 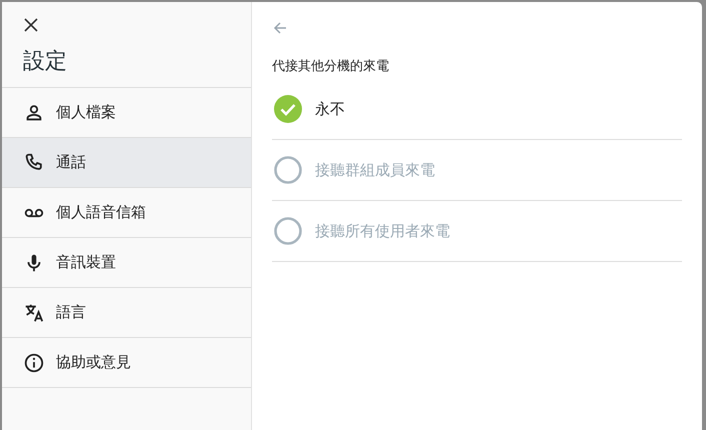 I want to click on sidebar-item: 個人語音信箱, so click(x=126, y=213).